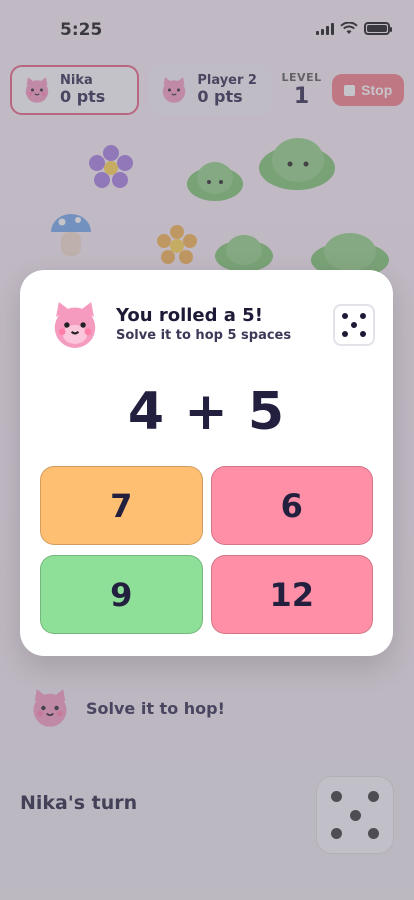  I want to click on modal-subtitle: Solve it to hop 5 spaces, so click(204, 335).